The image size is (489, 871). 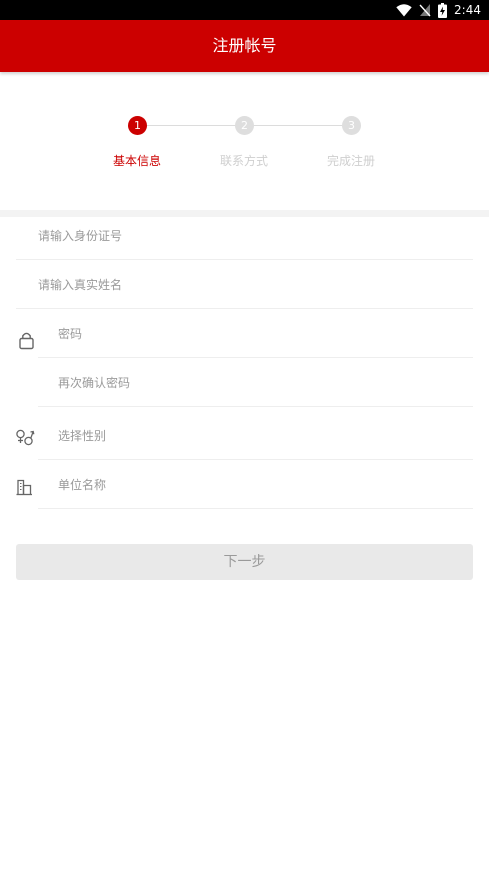 I want to click on confirm-password-input, so click(x=258, y=382).